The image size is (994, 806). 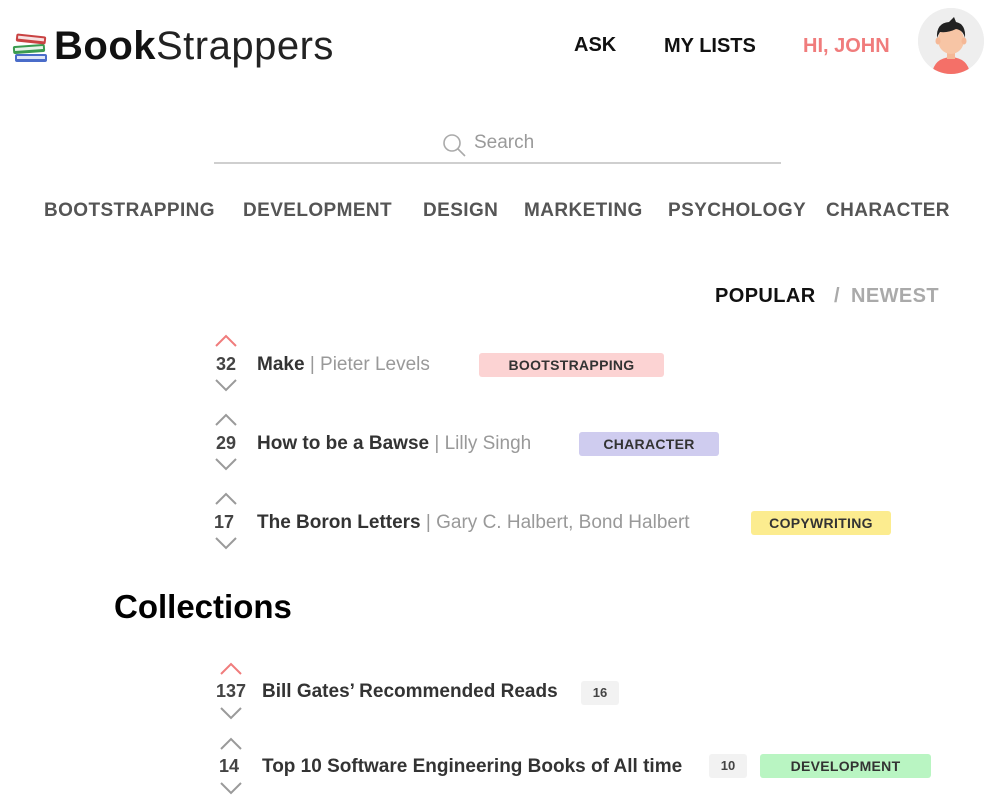 What do you see at coordinates (194, 46) in the screenshot?
I see `brand-name: BookStrappers` at bounding box center [194, 46].